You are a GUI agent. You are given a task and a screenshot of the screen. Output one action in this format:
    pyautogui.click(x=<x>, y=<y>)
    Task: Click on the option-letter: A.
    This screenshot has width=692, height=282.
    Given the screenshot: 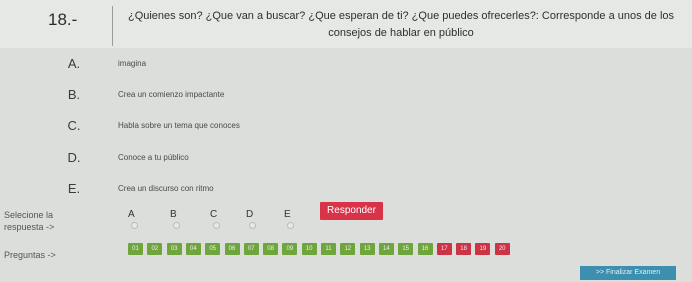 What is the action you would take?
    pyautogui.click(x=74, y=63)
    